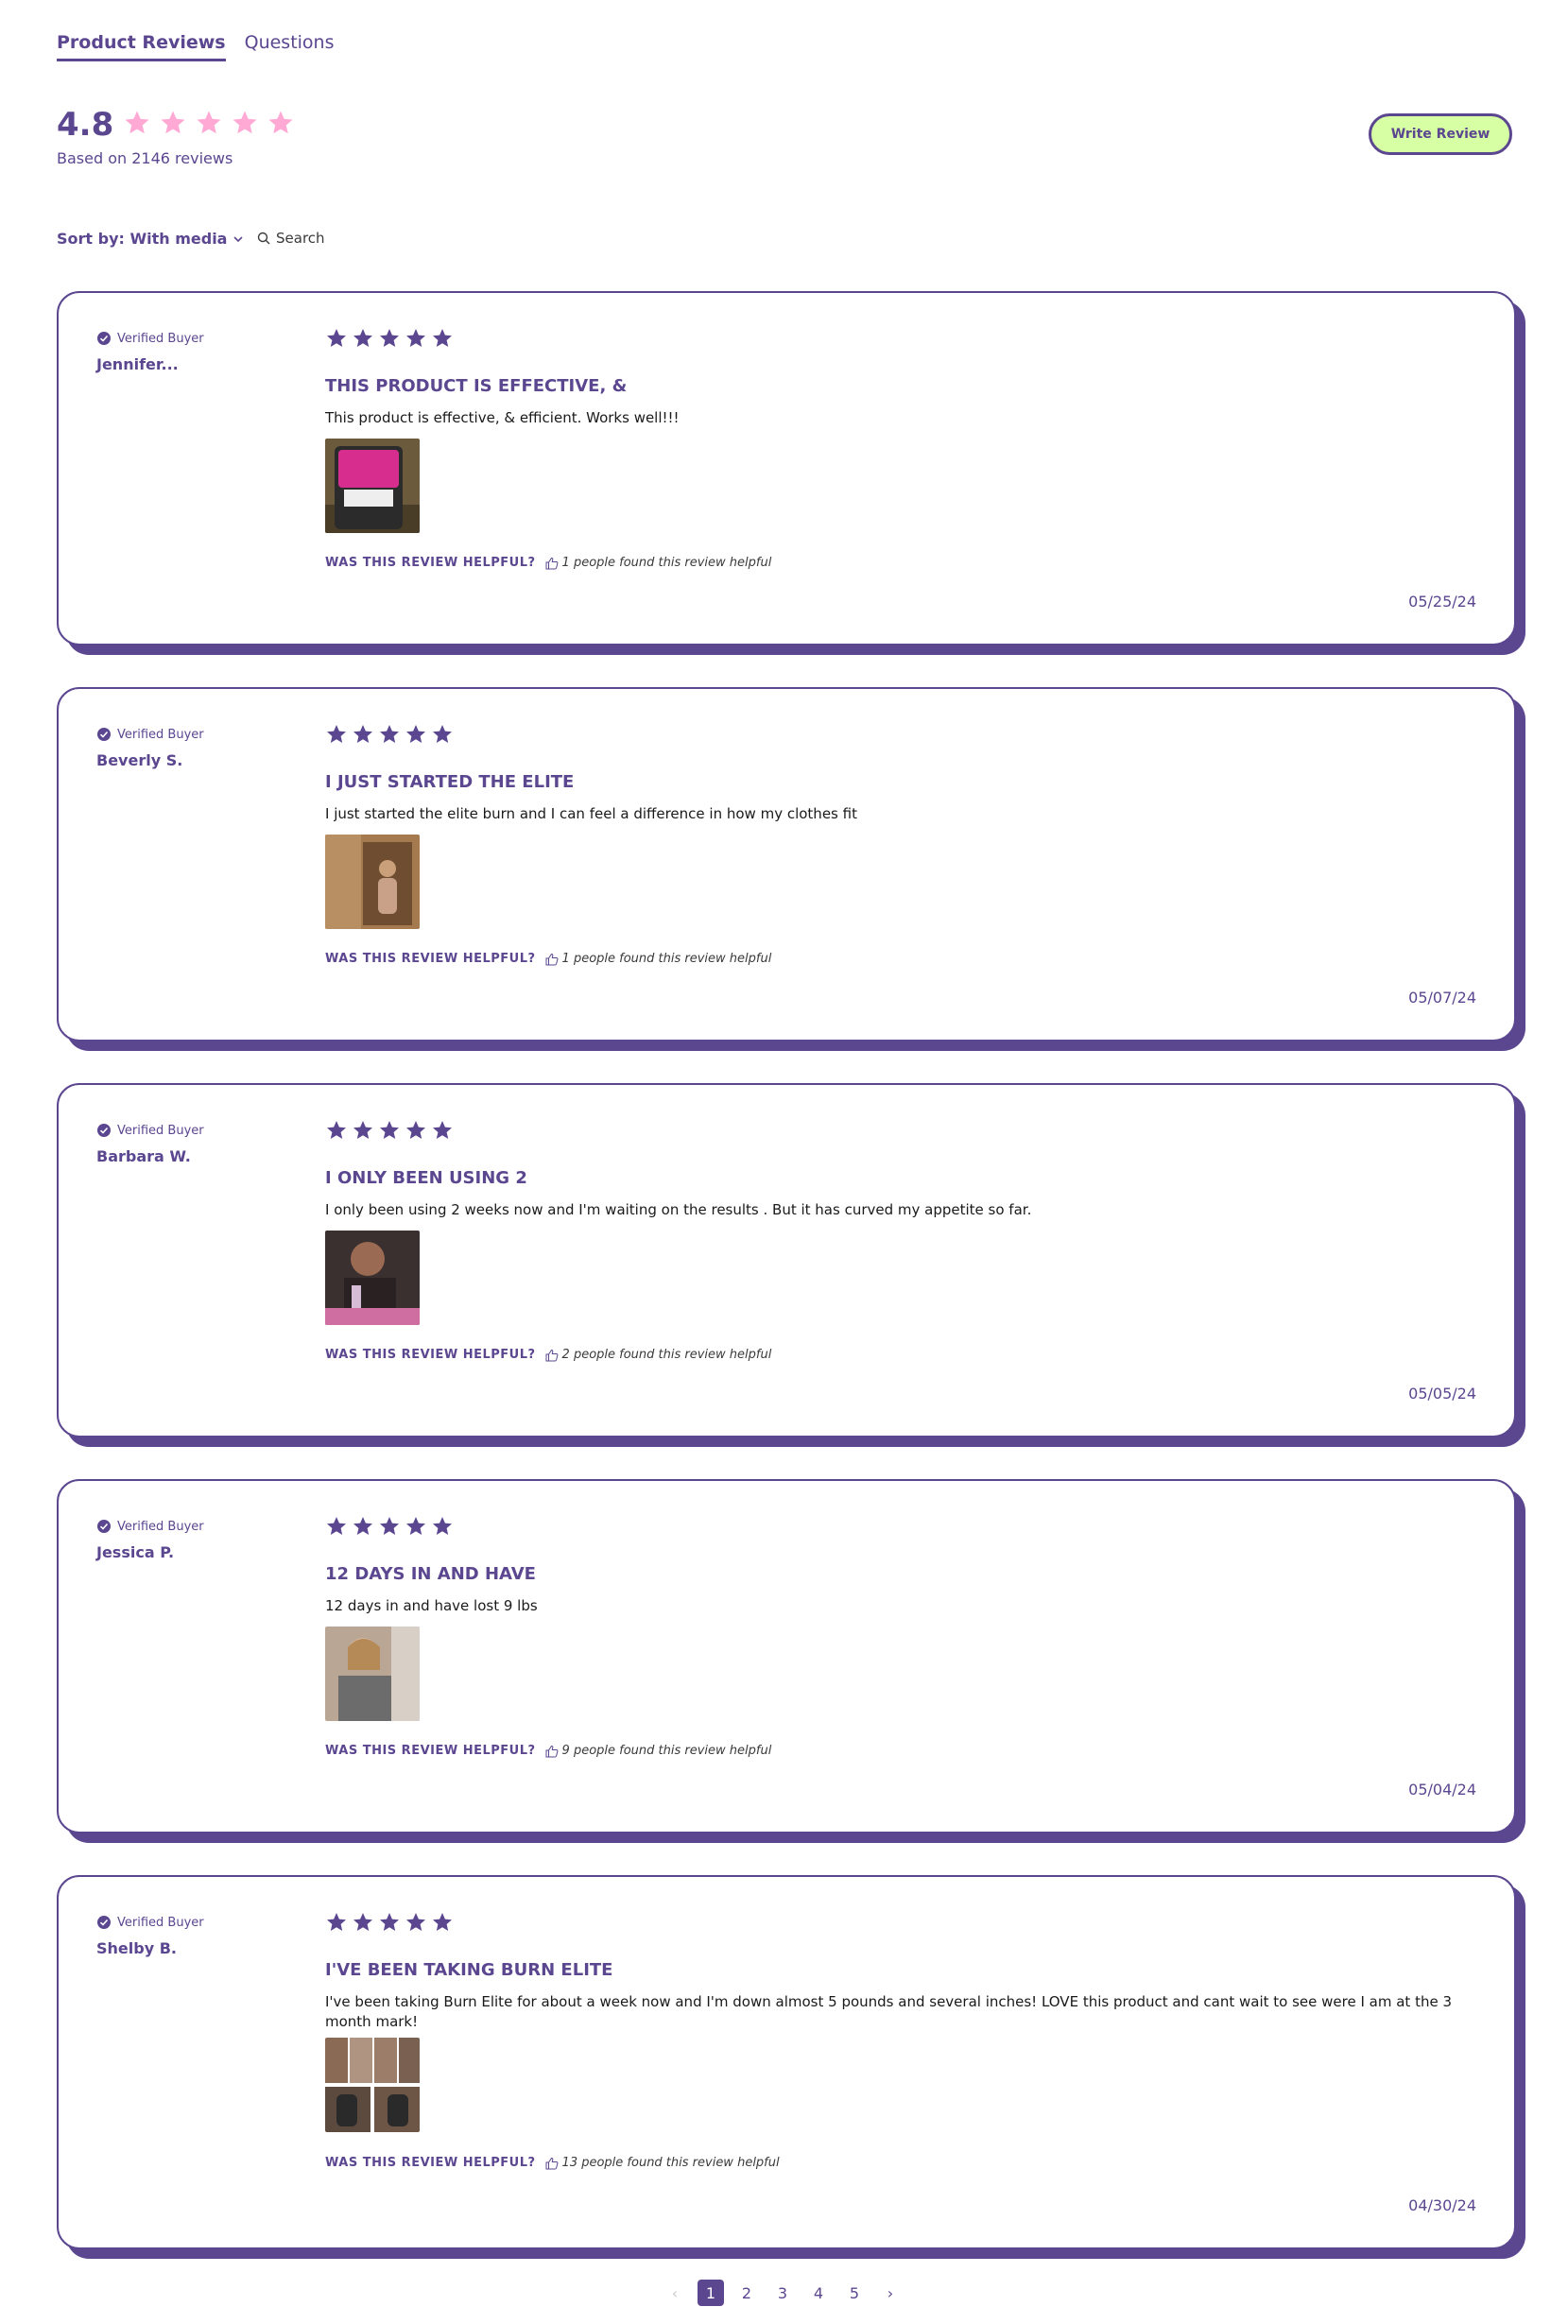 The image size is (1568, 2324). What do you see at coordinates (658, 1751) in the screenshot?
I see `helpful-vote: 9 people found this review helpful` at bounding box center [658, 1751].